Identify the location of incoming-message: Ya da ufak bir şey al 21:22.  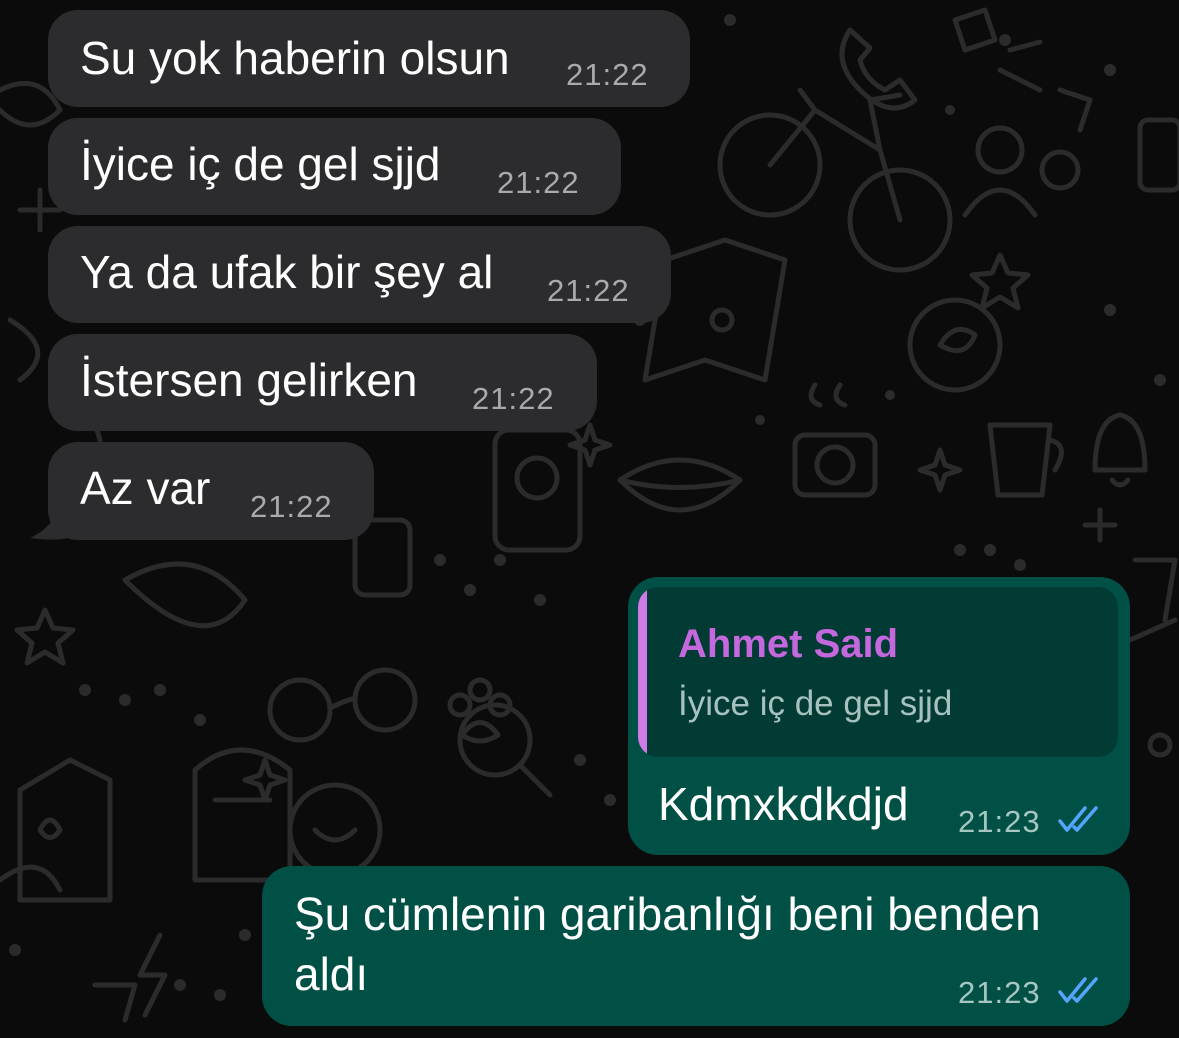
(359, 274).